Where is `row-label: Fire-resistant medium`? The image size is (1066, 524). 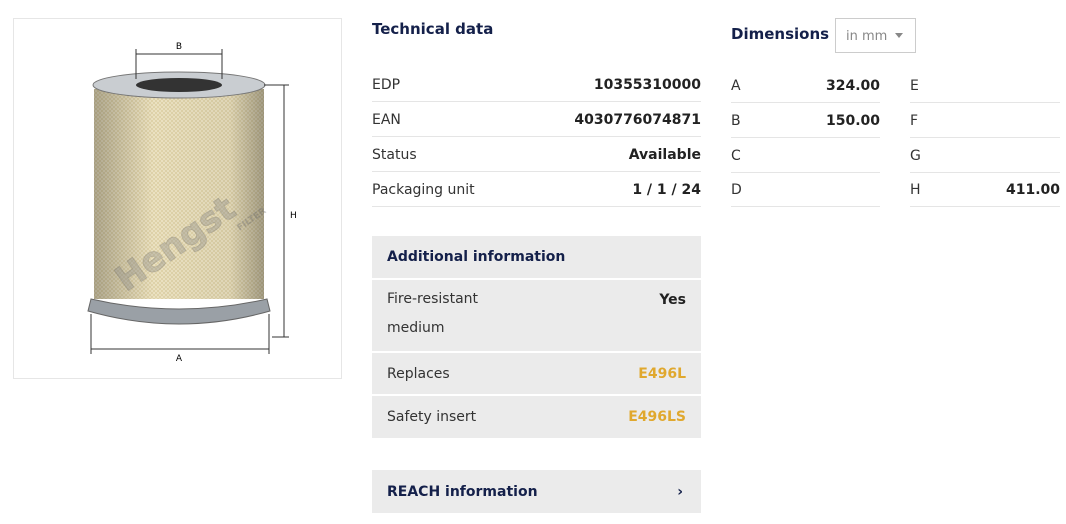 row-label: Fire-resistant medium is located at coordinates (433, 313).